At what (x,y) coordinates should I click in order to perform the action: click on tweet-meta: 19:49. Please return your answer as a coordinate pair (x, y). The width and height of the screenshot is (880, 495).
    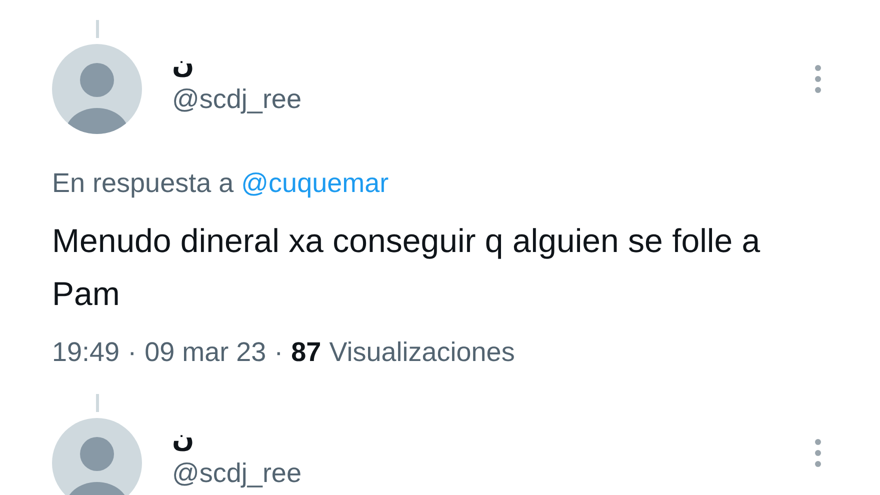
    Looking at the image, I should click on (86, 352).